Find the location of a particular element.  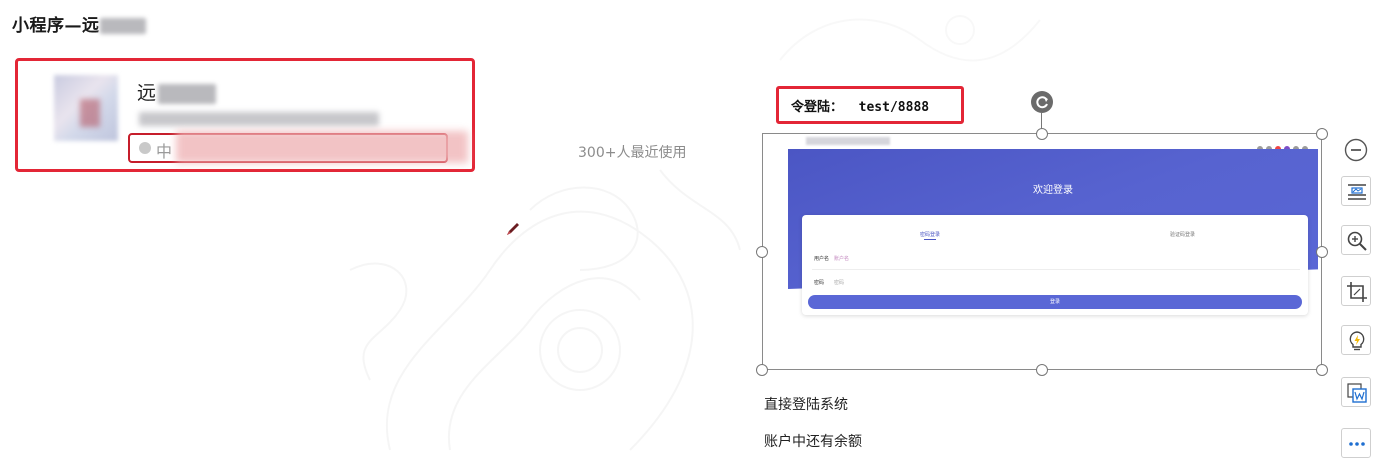

idea-icon is located at coordinates (1357, 341).